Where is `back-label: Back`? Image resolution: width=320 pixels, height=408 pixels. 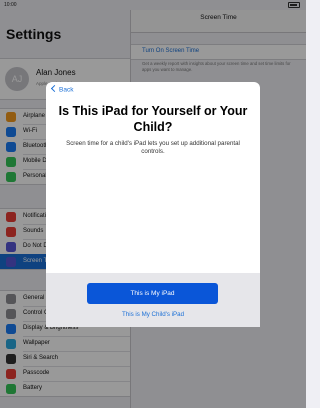 back-label: Back is located at coordinates (66, 90).